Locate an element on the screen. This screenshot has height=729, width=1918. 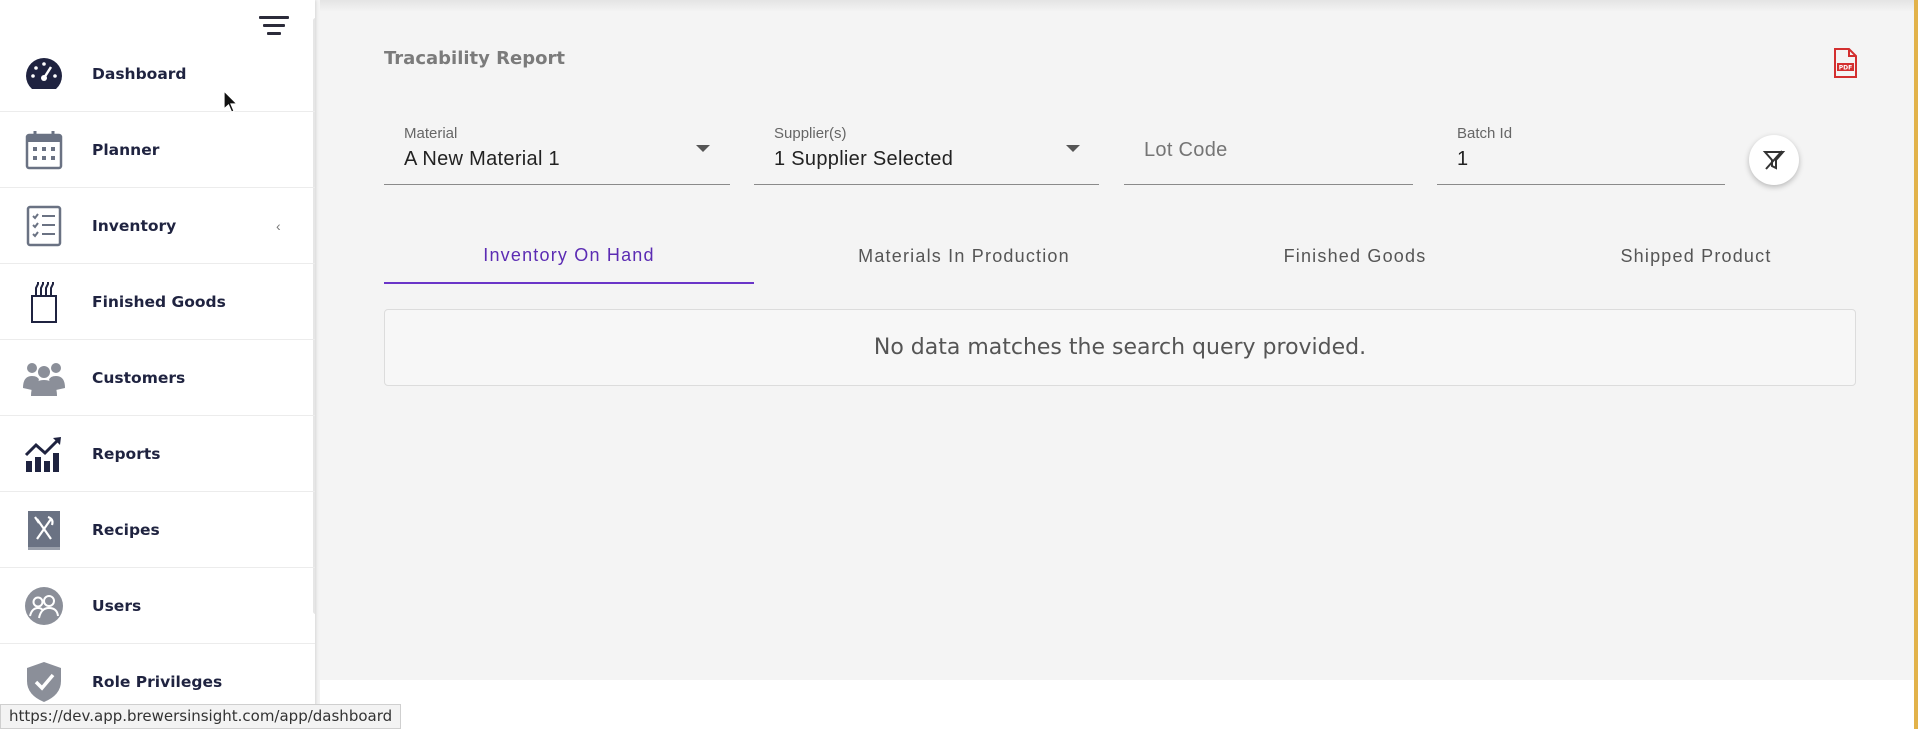
lot-code-field is located at coordinates (1268, 148).